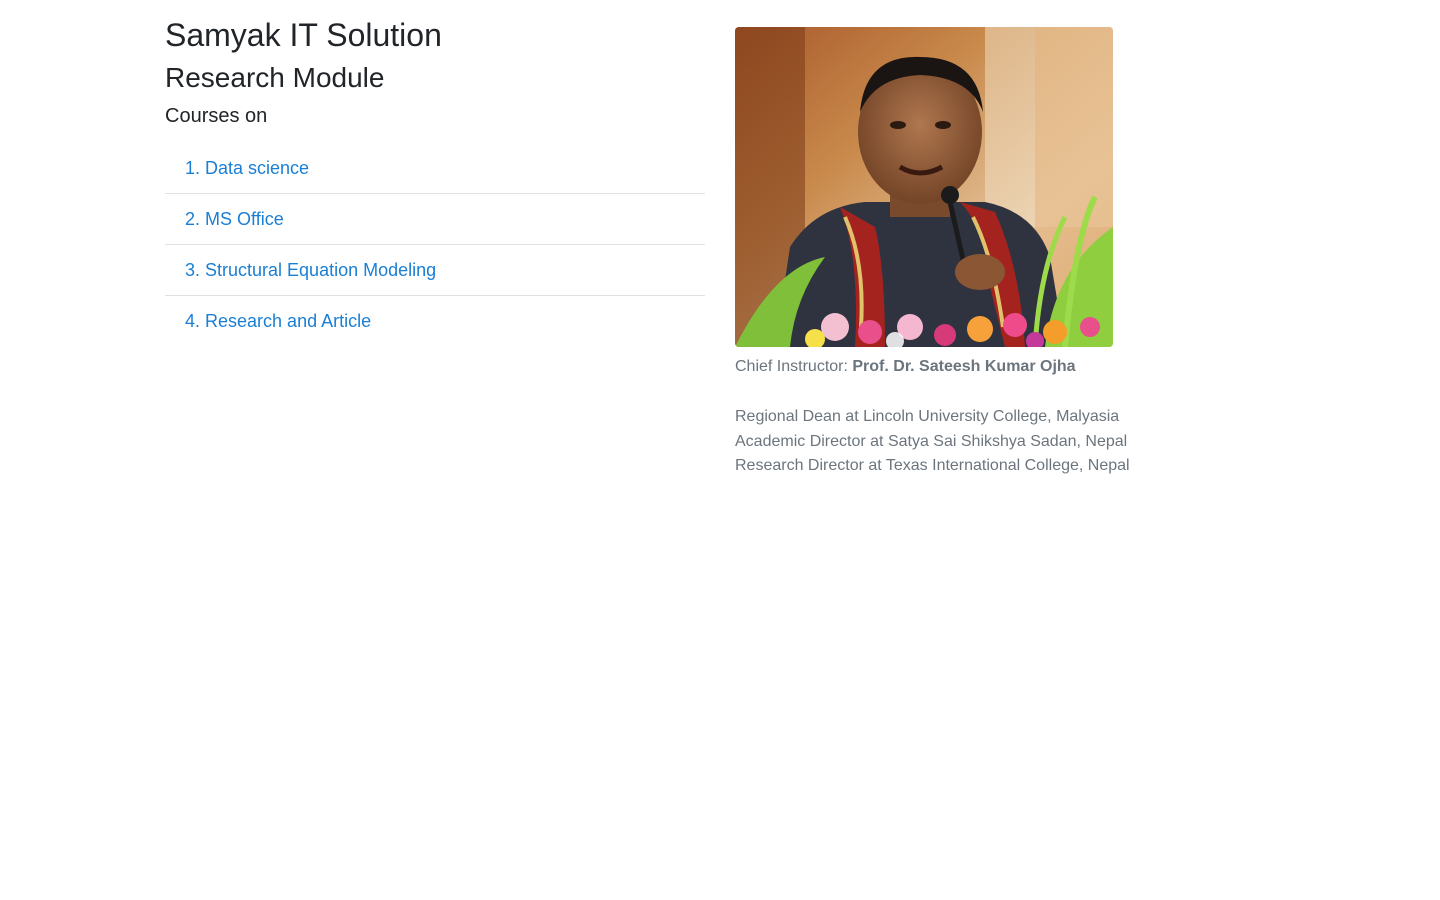  I want to click on course-list-item: 1. Data science, so click(435, 168).